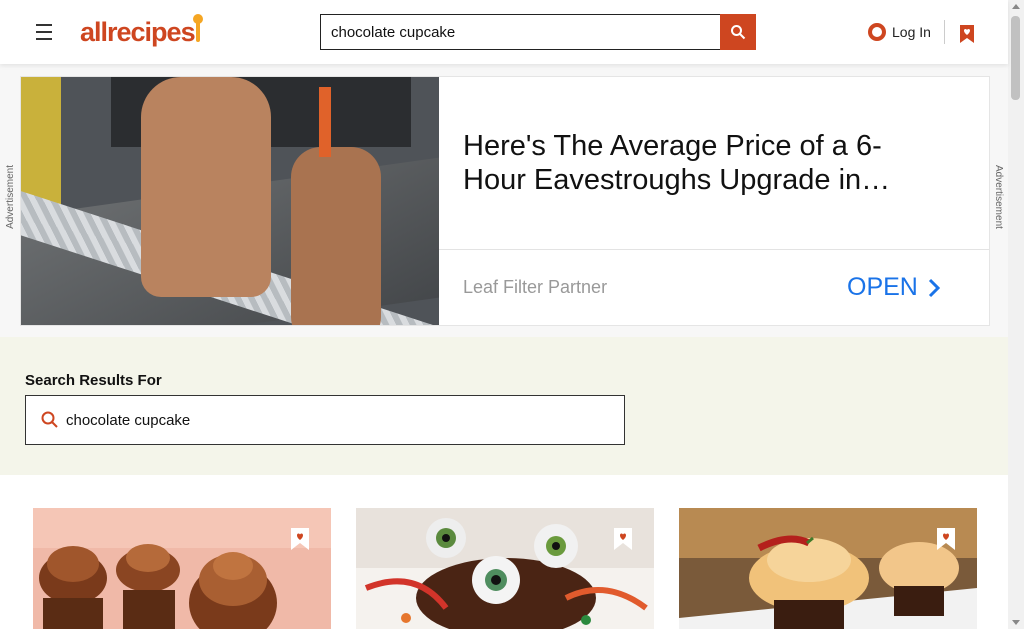  What do you see at coordinates (882, 287) in the screenshot?
I see `ad-open-label: OPEN` at bounding box center [882, 287].